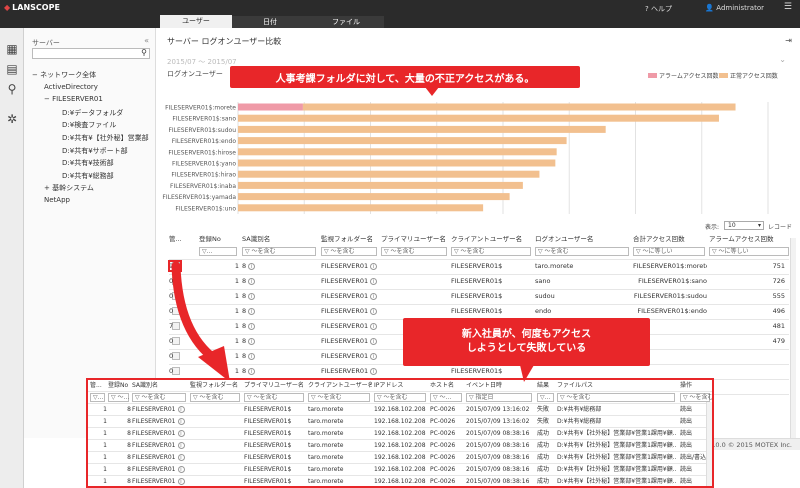  Describe the element at coordinates (71, 87) in the screenshot. I see `tree-item: ActiveDirectory` at that location.